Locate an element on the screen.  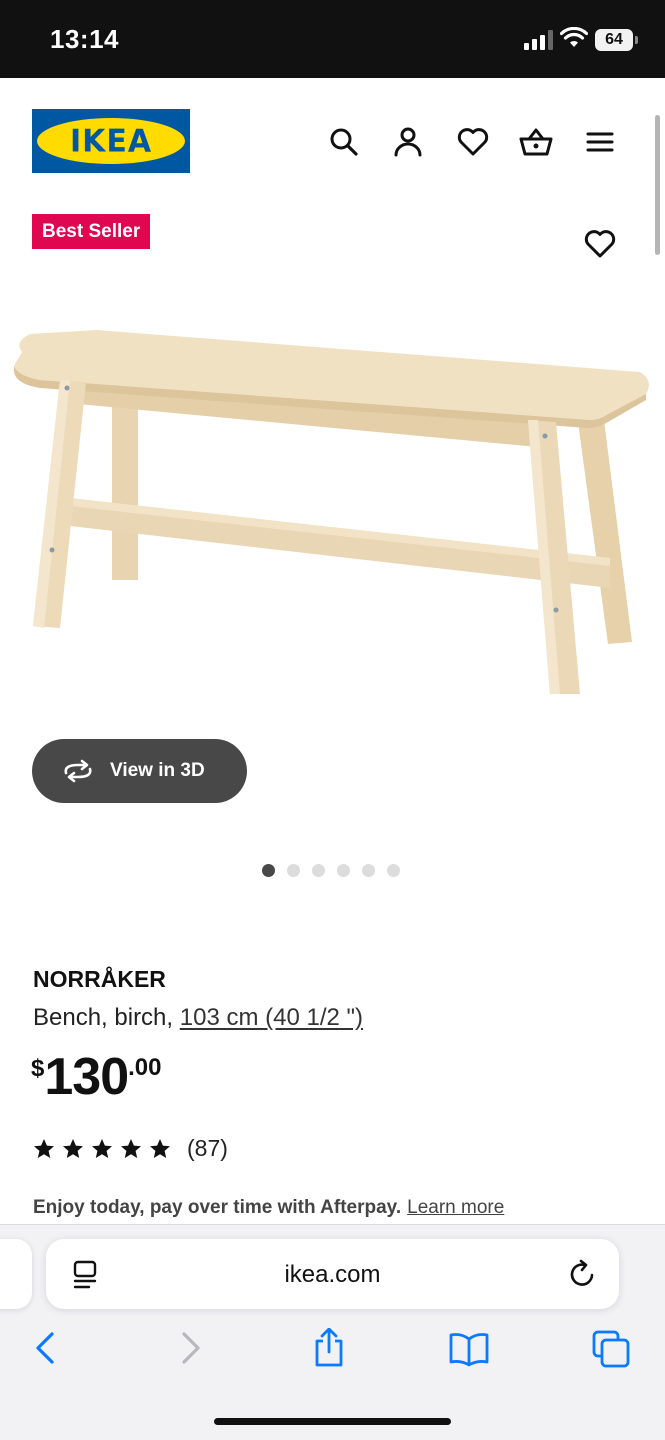
share-icon is located at coordinates (329, 1348).